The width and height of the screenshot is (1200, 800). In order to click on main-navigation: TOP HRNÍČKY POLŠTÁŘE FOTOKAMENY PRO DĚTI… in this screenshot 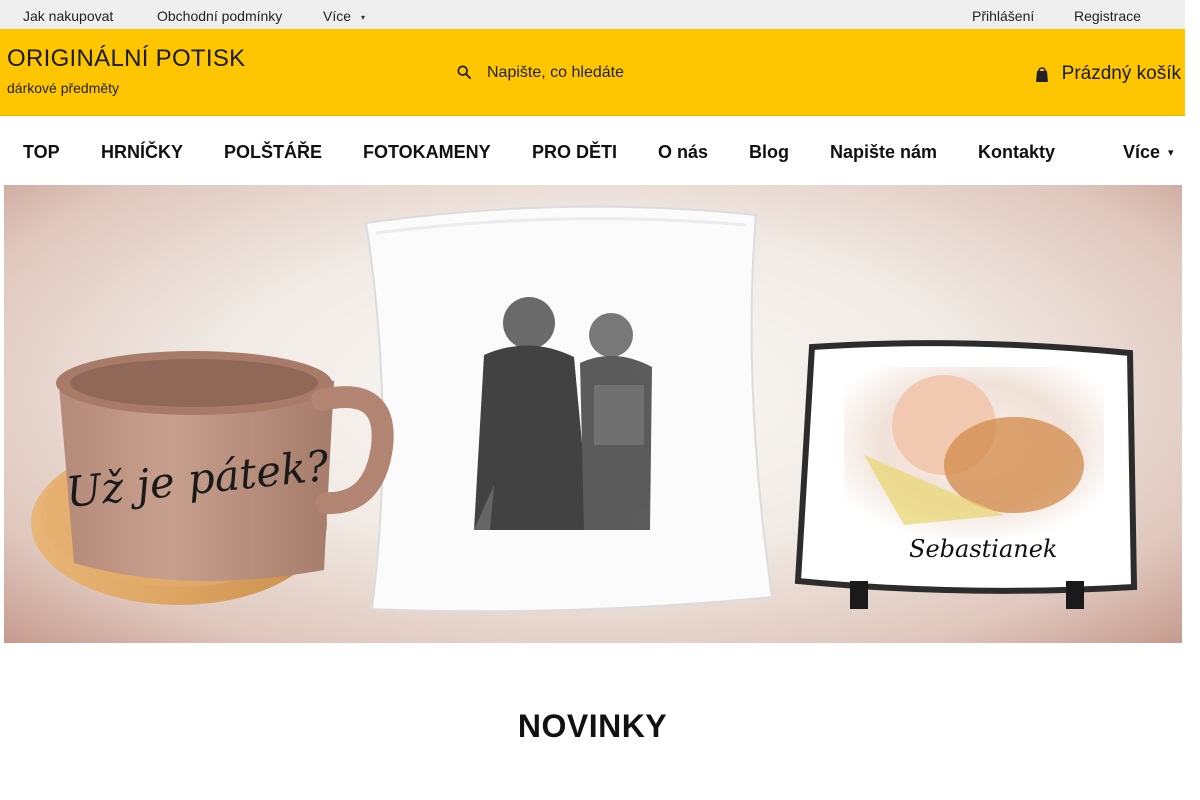, I will do `click(592, 150)`.